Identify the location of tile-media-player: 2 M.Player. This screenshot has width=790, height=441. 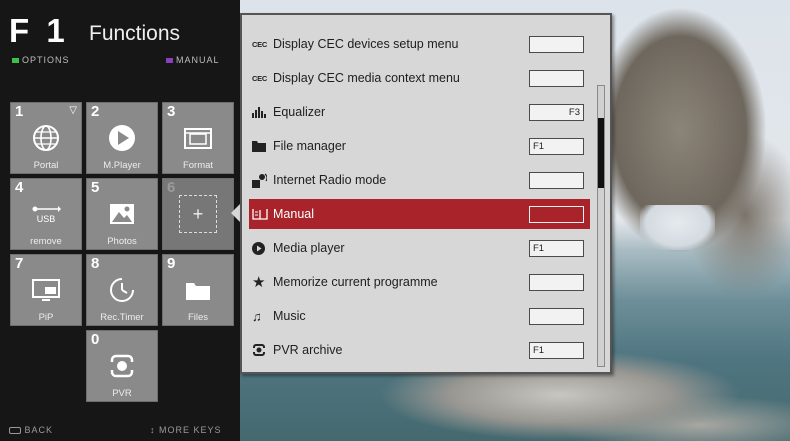
(122, 138).